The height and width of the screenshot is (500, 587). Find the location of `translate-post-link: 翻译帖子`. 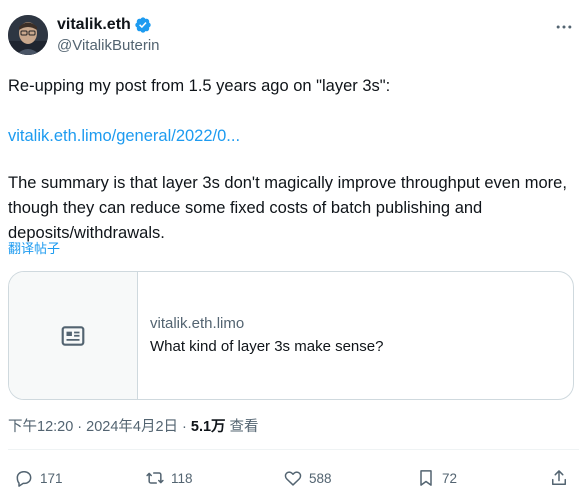

translate-post-link: 翻译帖子 is located at coordinates (34, 249).